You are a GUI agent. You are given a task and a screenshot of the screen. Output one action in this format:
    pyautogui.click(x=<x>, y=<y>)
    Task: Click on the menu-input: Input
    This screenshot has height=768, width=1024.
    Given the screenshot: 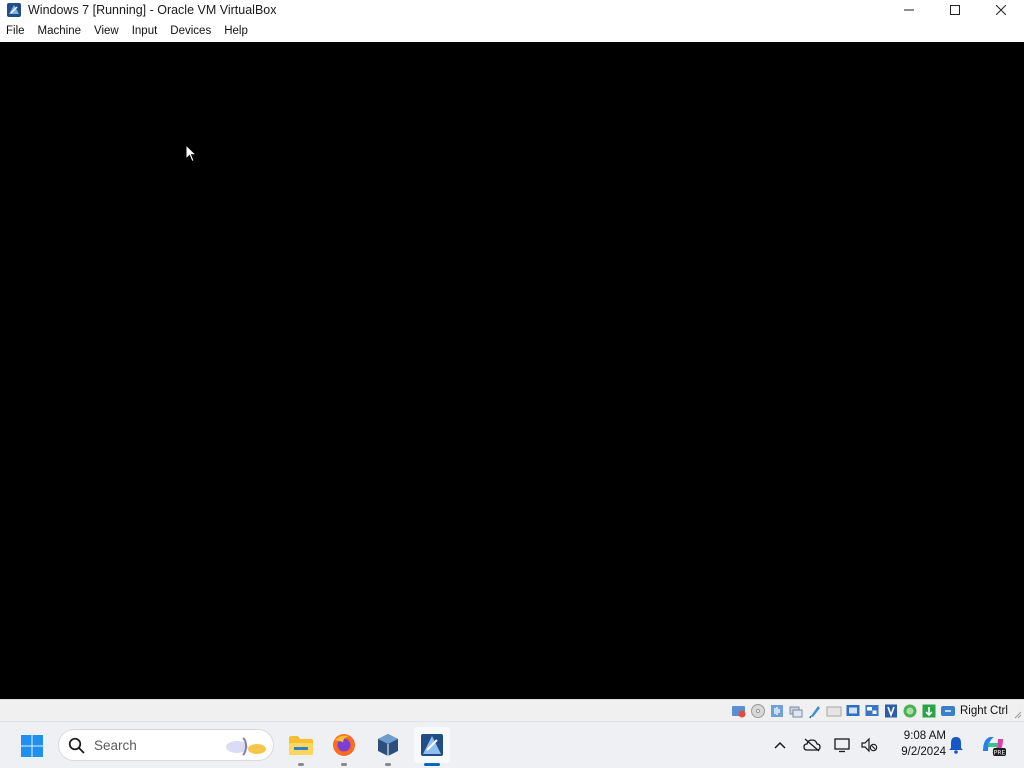 What is the action you would take?
    pyautogui.click(x=145, y=31)
    